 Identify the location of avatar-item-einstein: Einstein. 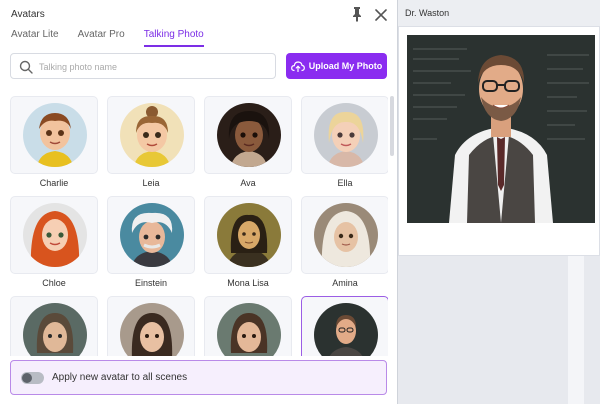
(151, 246).